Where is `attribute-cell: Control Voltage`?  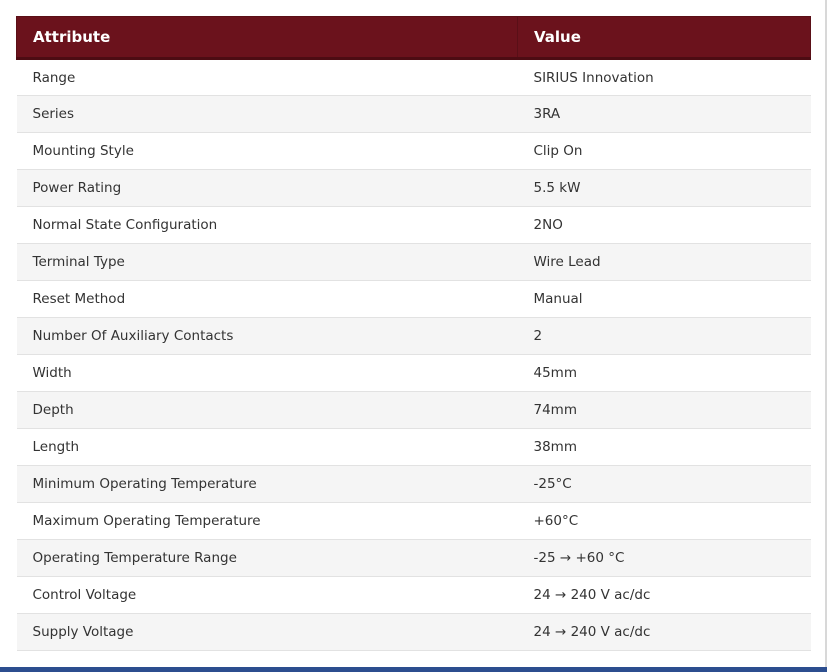 attribute-cell: Control Voltage is located at coordinates (267, 595).